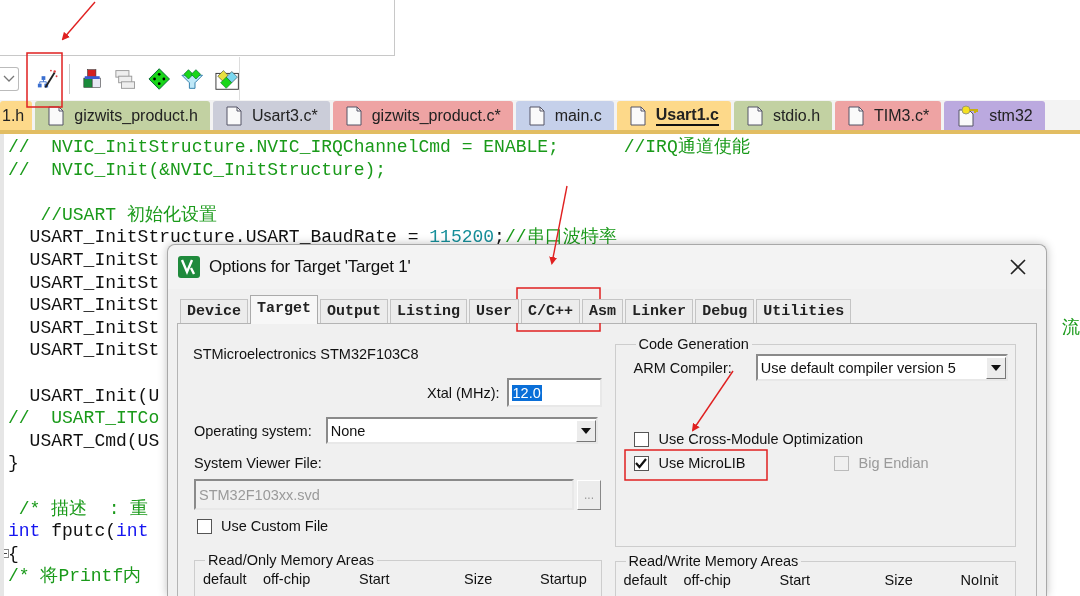 The height and width of the screenshot is (596, 1080). Describe the element at coordinates (603, 311) in the screenshot. I see `dialog-tab: Asm` at that location.